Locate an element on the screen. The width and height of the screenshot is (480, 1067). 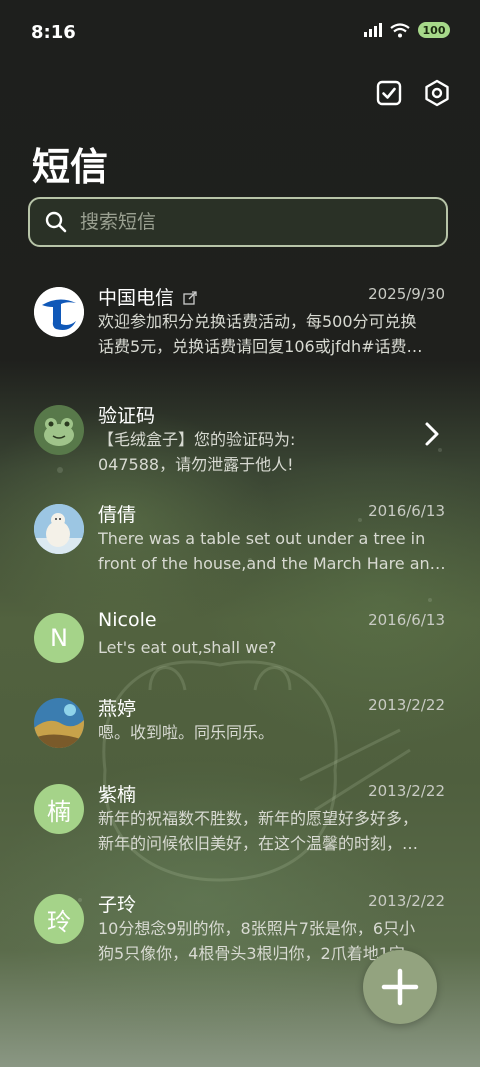
contact-name: Nicole is located at coordinates (127, 620).